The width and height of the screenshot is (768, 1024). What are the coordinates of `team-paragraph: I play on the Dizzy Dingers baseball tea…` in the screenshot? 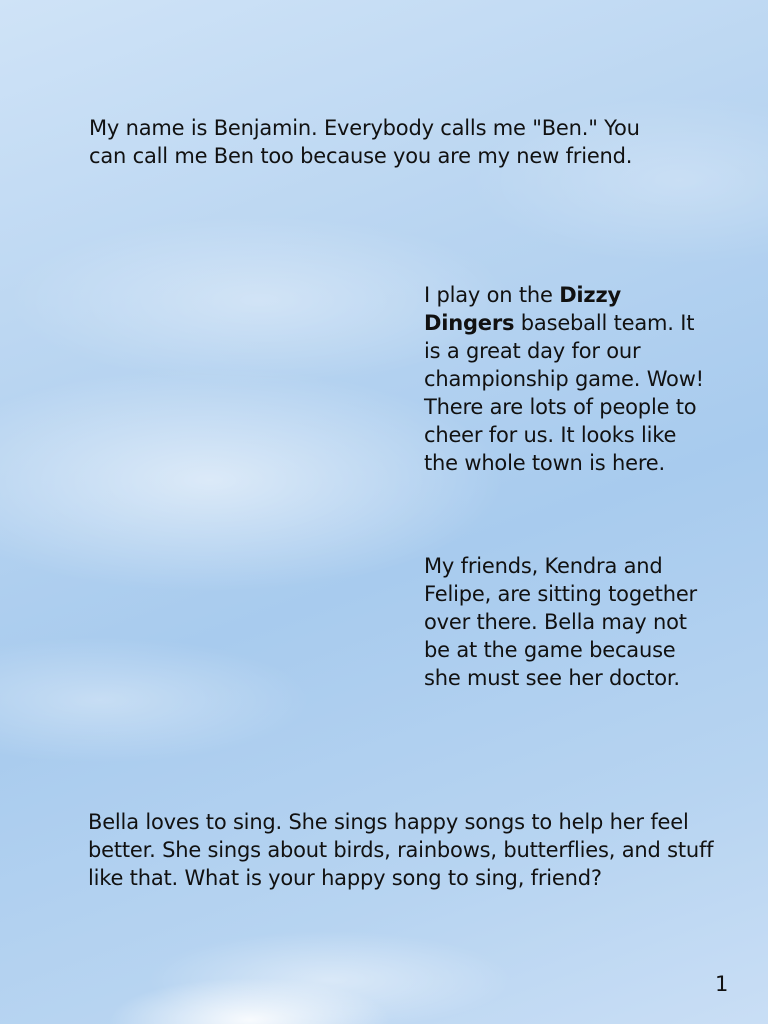 It's located at (569, 379).